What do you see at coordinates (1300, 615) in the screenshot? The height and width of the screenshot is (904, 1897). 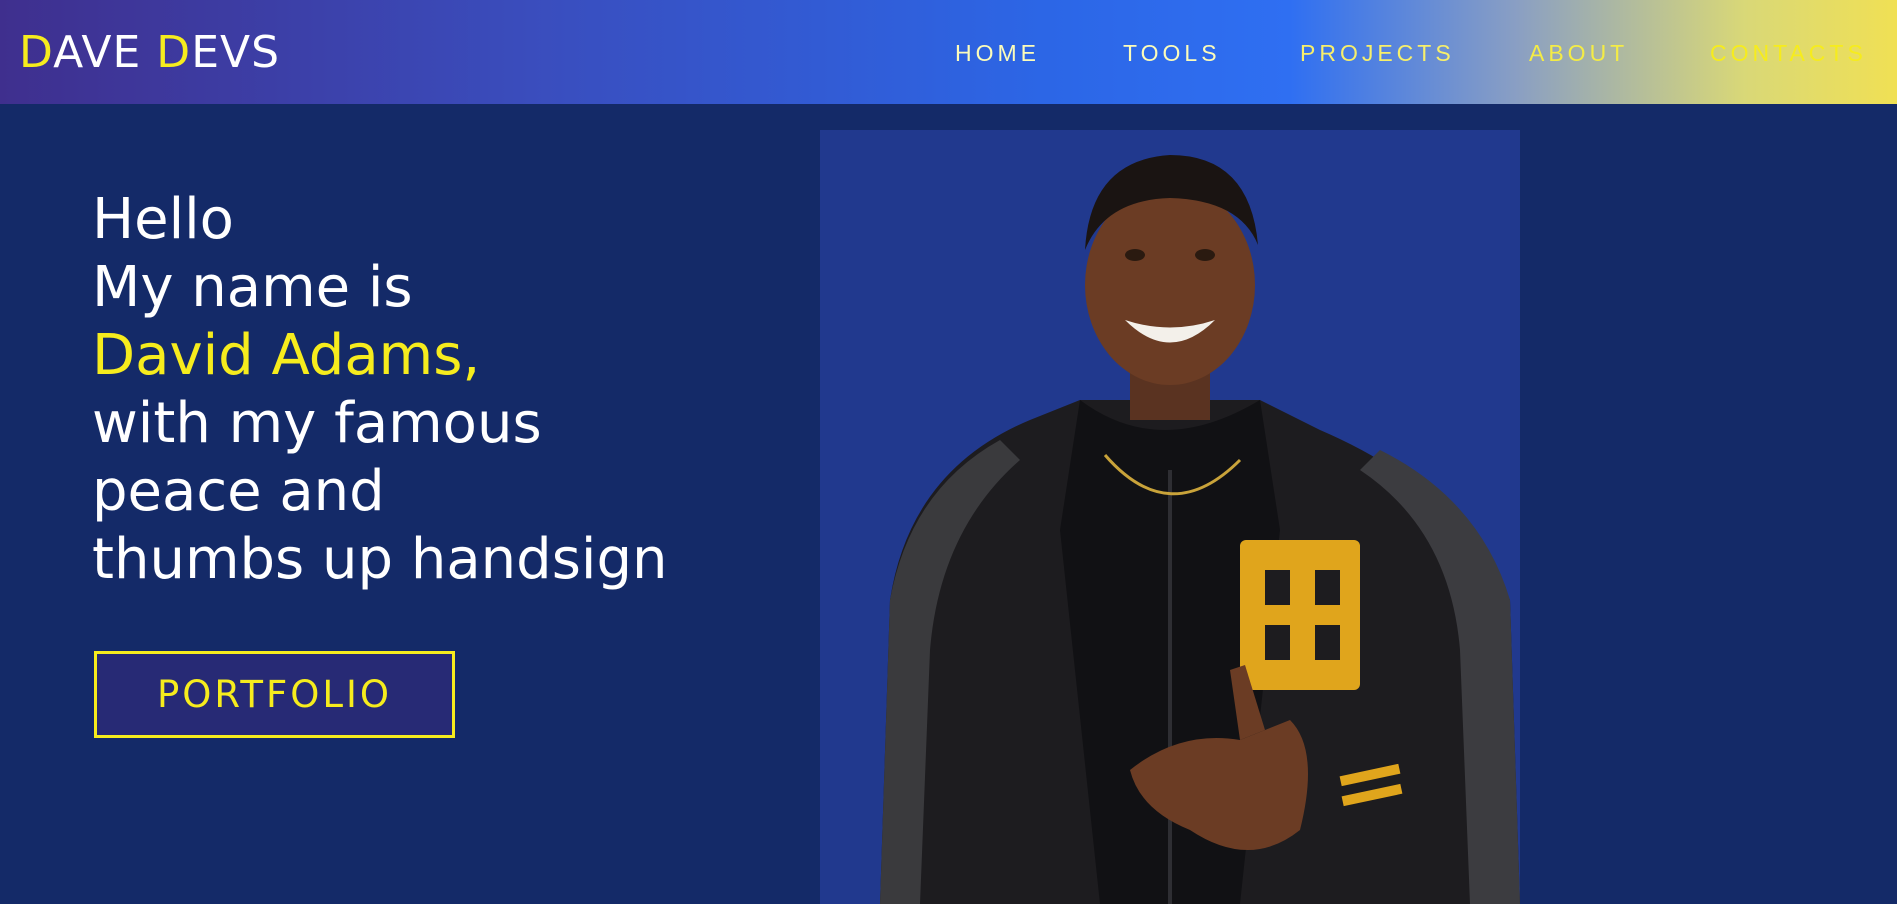 I see `h-patch` at bounding box center [1300, 615].